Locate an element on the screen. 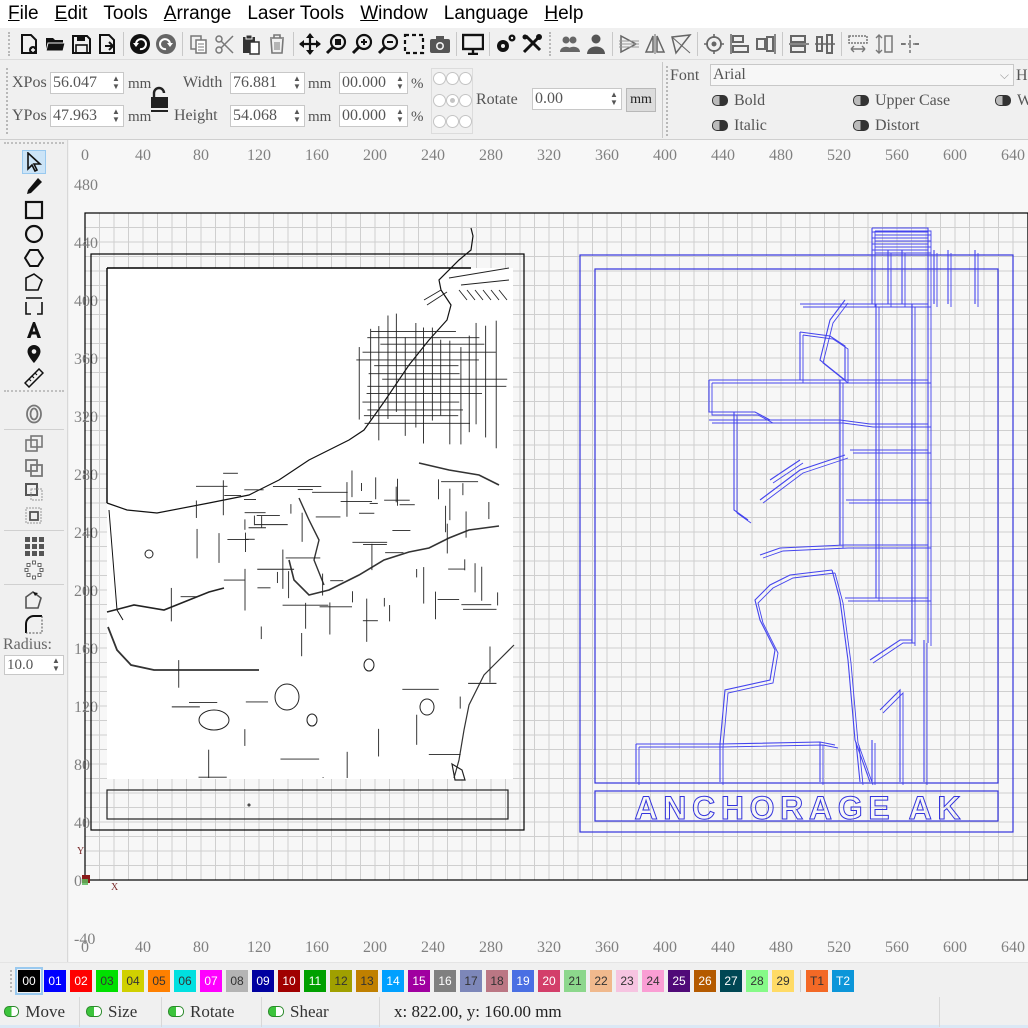  unit-toggle-button: mm is located at coordinates (641, 100).